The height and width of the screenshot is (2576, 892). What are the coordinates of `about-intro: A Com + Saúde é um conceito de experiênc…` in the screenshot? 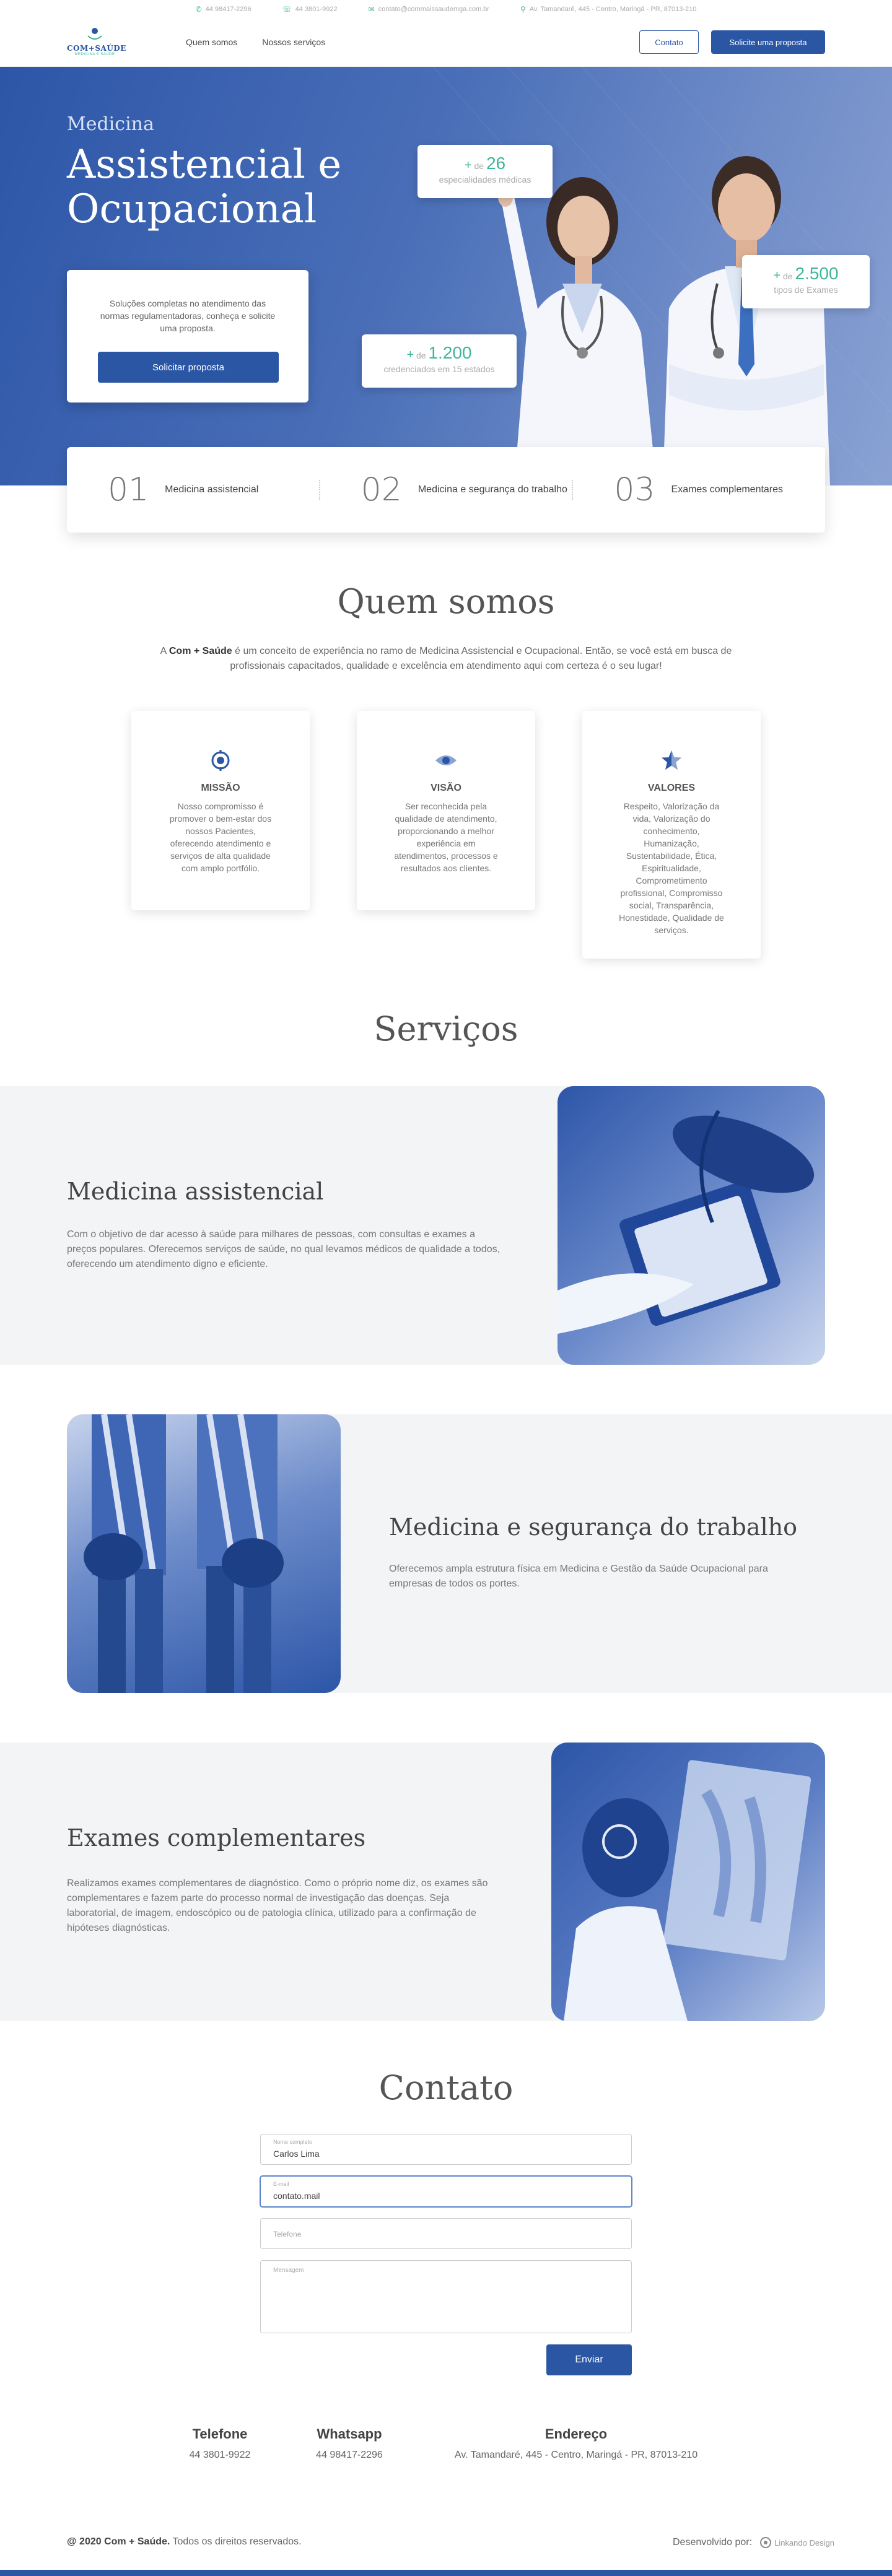 It's located at (446, 659).